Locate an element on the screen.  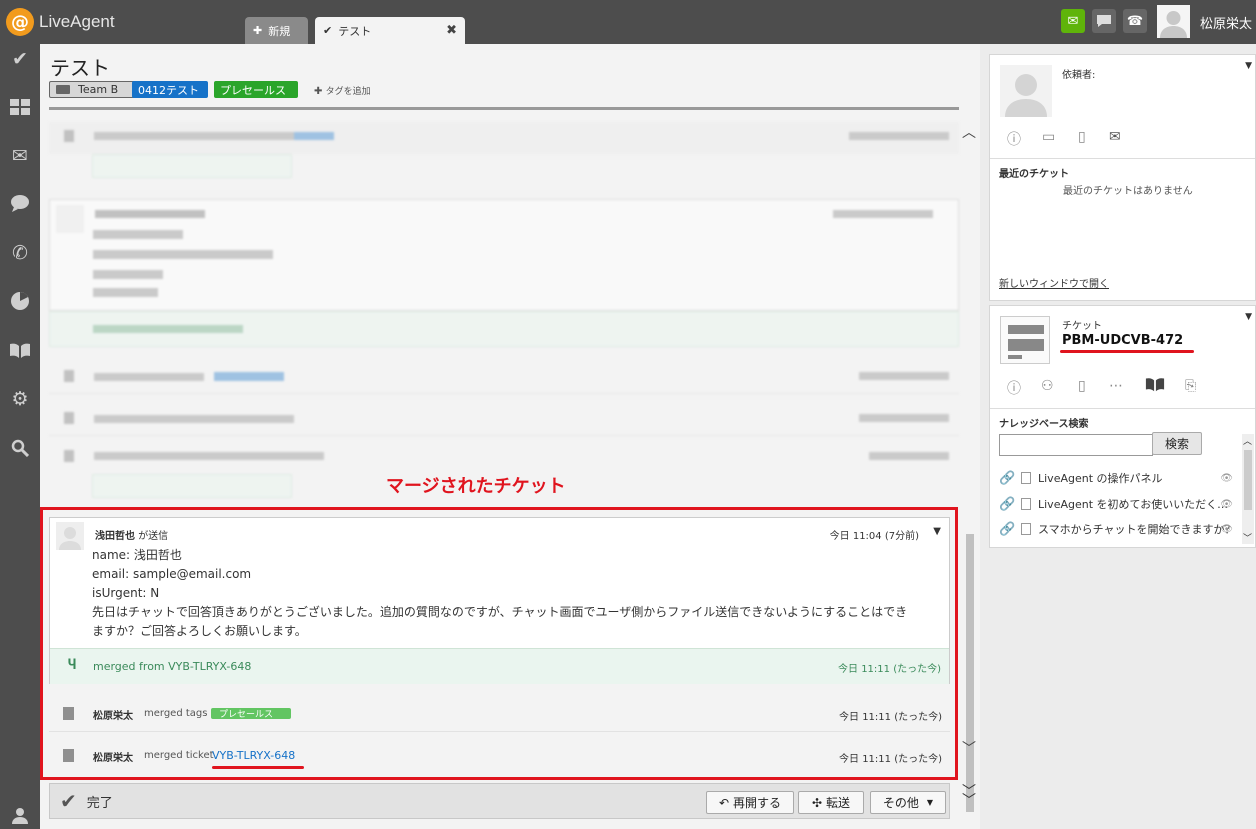
kb-search-title: ナレッジベース検索 is located at coordinates (1044, 424).